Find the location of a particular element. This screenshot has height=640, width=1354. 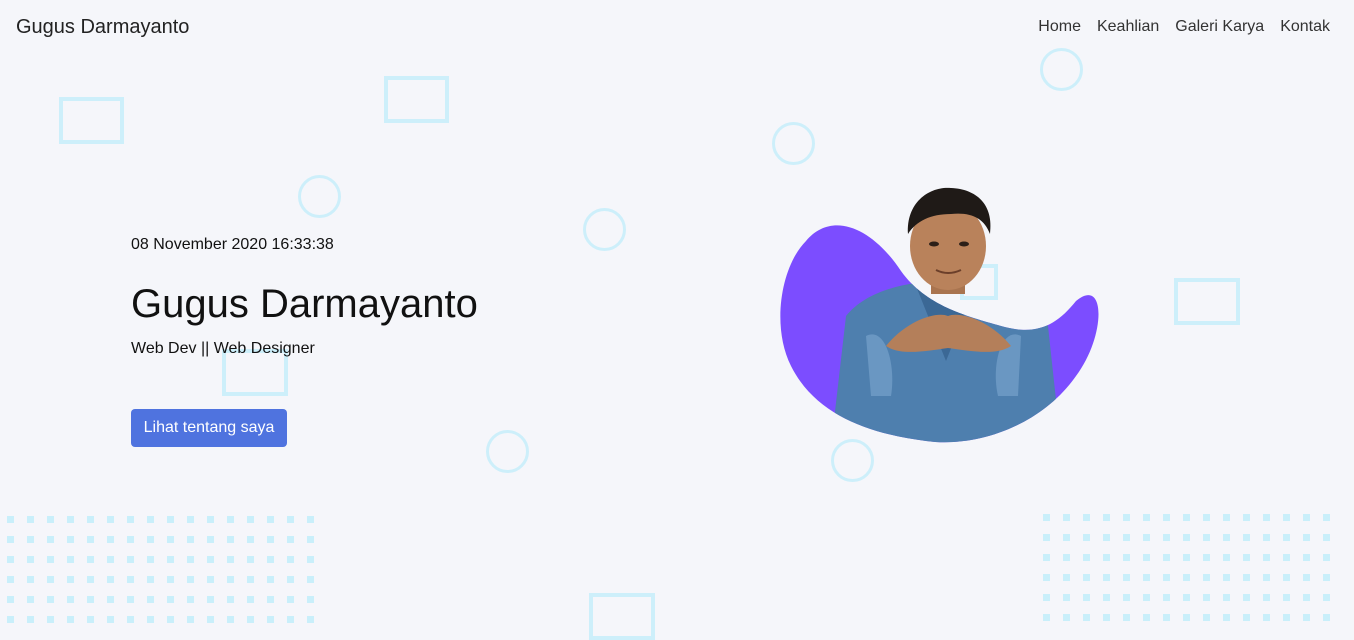

nav-galeri-karya-link: Galeri Karya is located at coordinates (1219, 27).